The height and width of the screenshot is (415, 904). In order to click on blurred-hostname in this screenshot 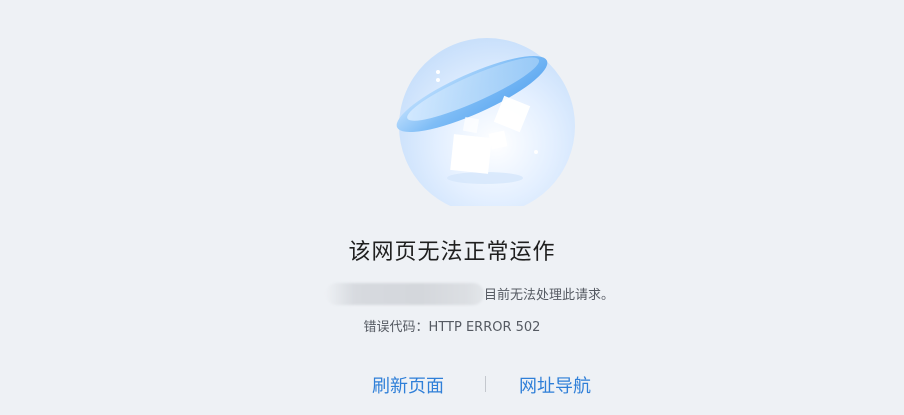, I will do `click(405, 294)`.